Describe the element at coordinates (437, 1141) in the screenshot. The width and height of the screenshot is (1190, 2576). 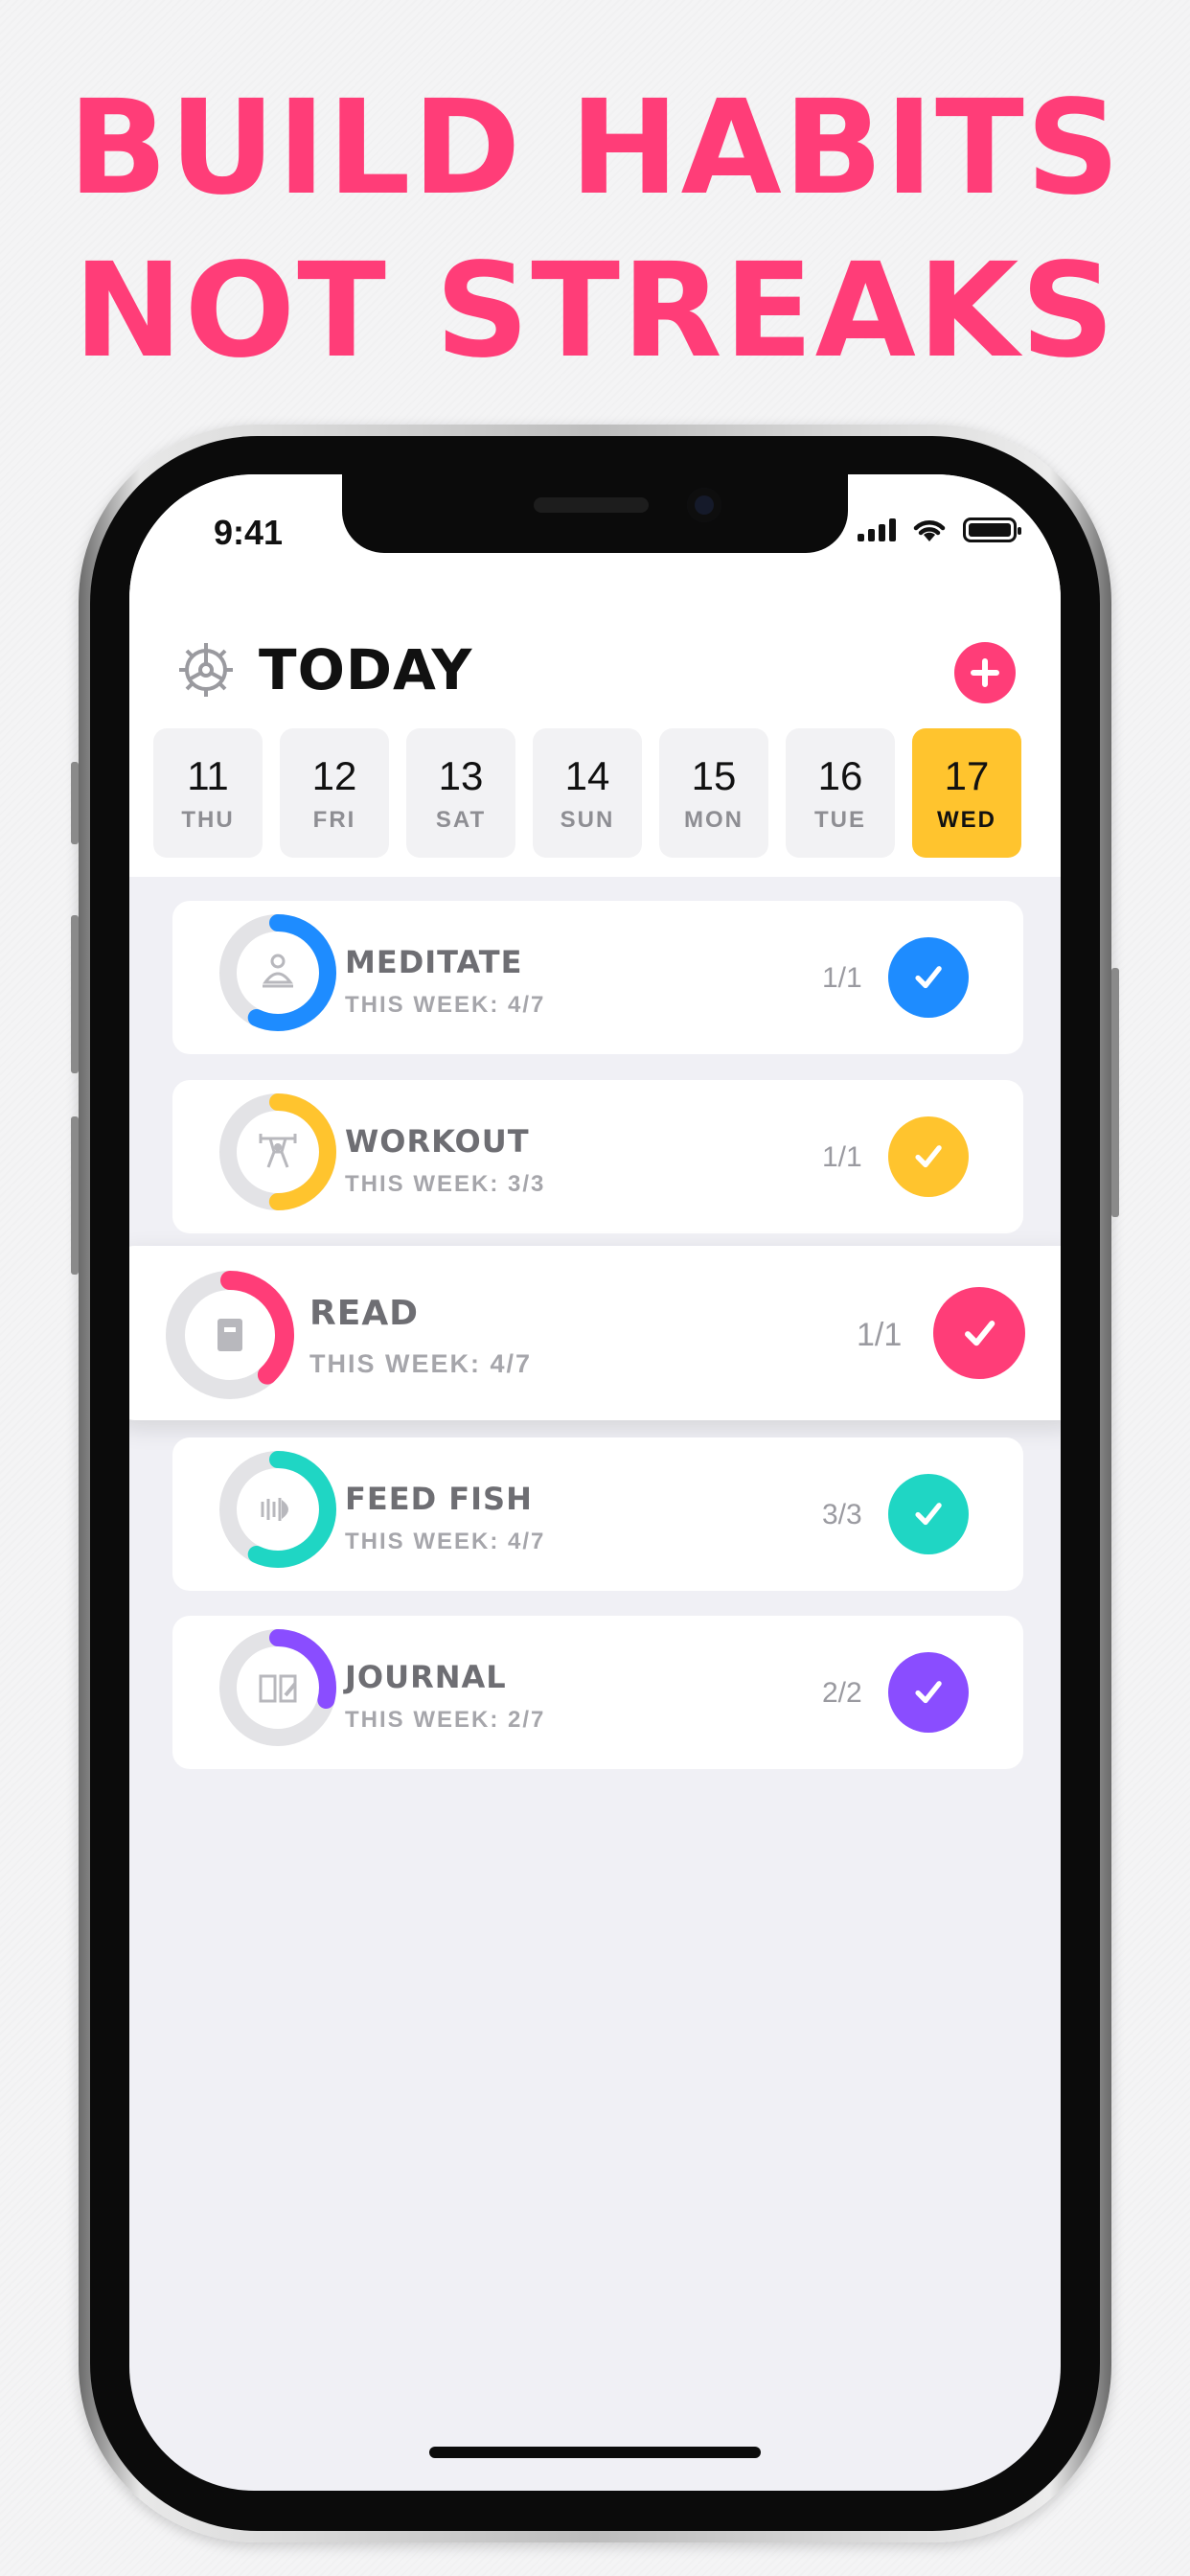
I see `habit-name: WORKOUT` at that location.